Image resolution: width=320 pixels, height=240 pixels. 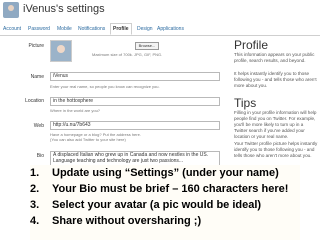 I want to click on tab-applications: Applications, so click(x=170, y=29).